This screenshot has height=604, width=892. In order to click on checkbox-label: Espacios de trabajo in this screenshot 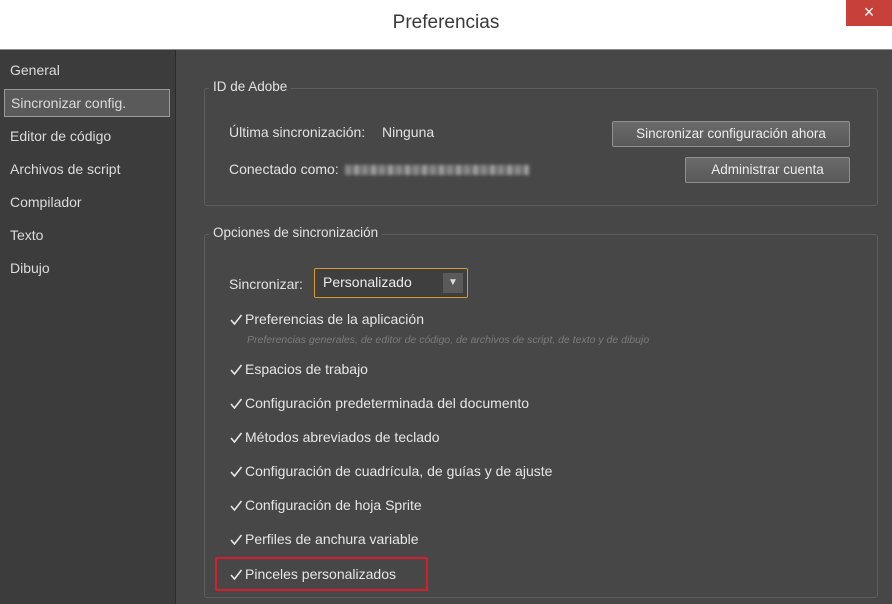, I will do `click(306, 369)`.